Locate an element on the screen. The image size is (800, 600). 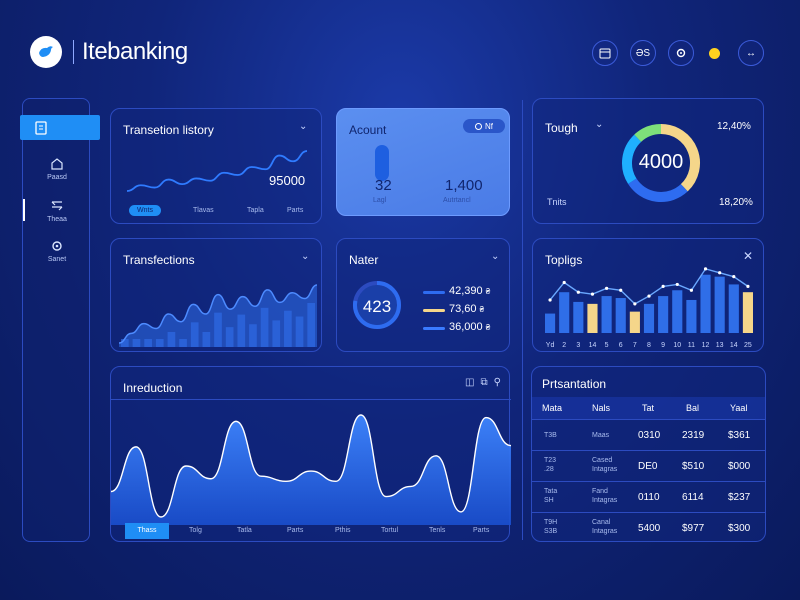
bird-logo-icon is located at coordinates (46, 52).